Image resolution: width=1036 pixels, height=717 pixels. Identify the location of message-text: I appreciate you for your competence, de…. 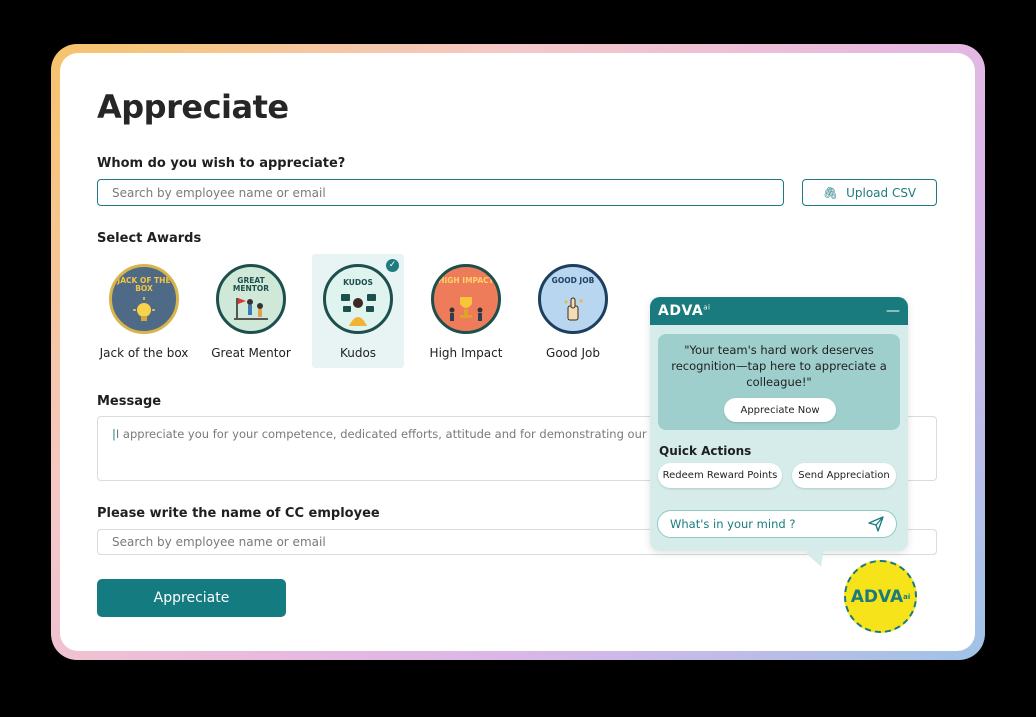
(403, 434).